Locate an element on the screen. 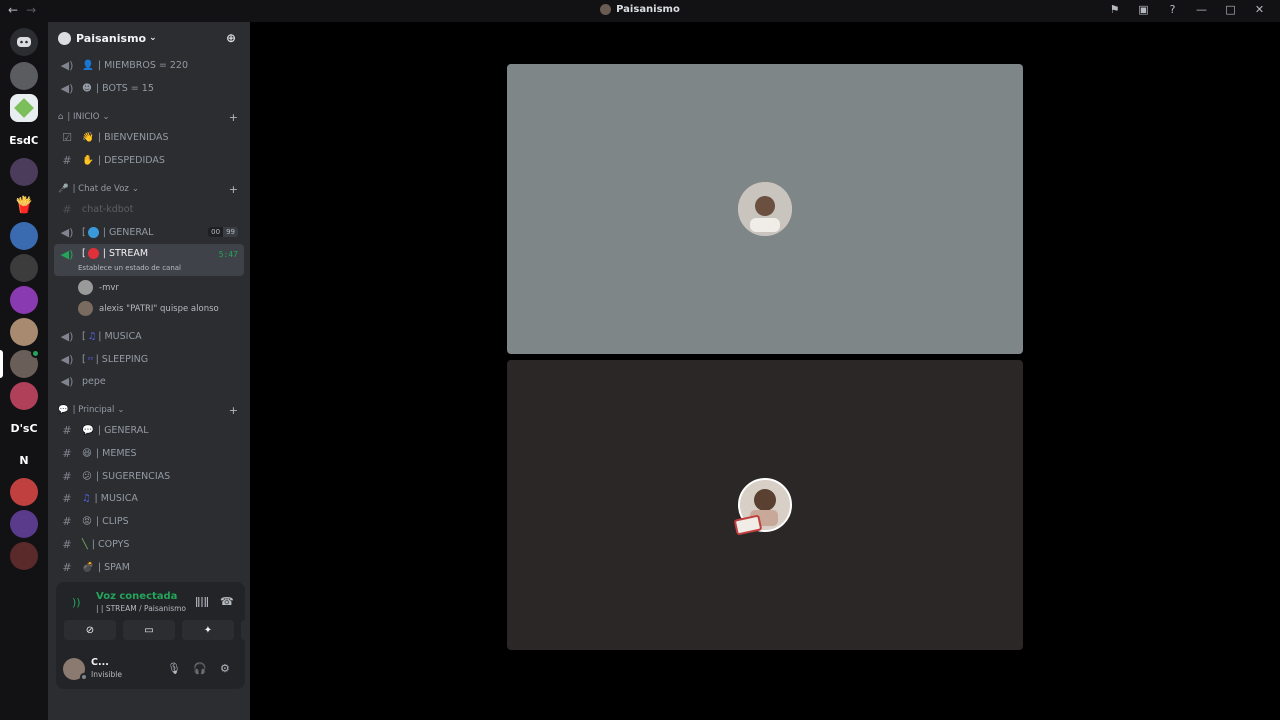 This screenshot has height=720, width=1280. activities-icon: ✦ is located at coordinates (208, 630).